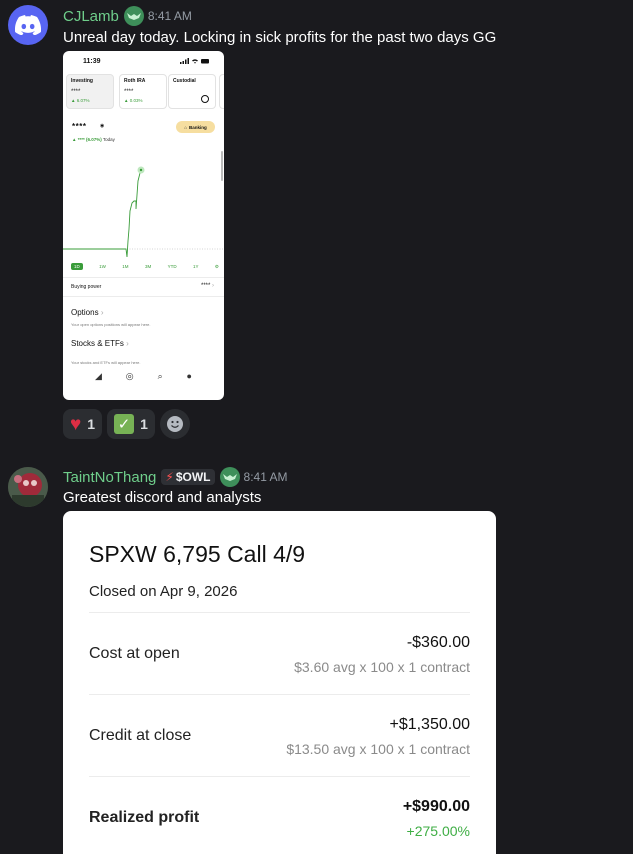 The width and height of the screenshot is (633, 854). I want to click on chart-range-selector: 1D 1W 1M 3M YTD 1Y ⚙, so click(145, 266).